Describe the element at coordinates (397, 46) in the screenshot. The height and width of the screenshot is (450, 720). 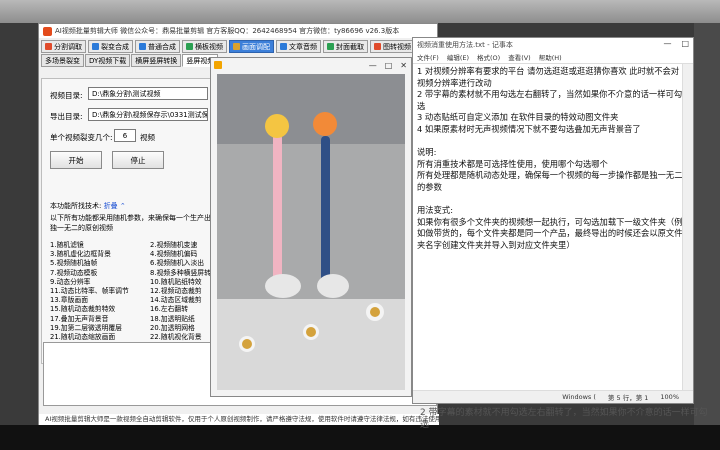
I see `tab-label: 图转视频` at that location.